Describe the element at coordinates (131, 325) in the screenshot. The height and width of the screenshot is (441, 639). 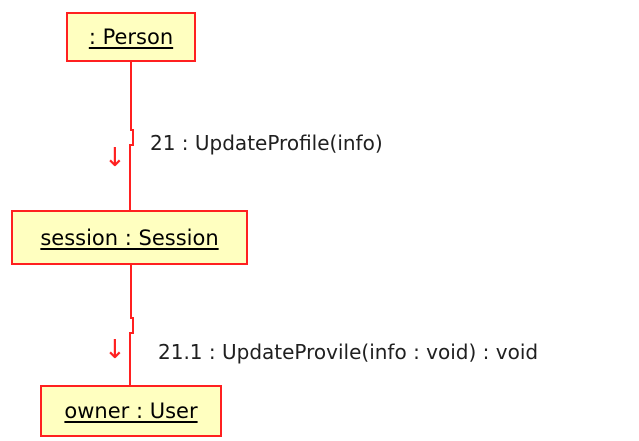
I see `link-session-user` at that location.